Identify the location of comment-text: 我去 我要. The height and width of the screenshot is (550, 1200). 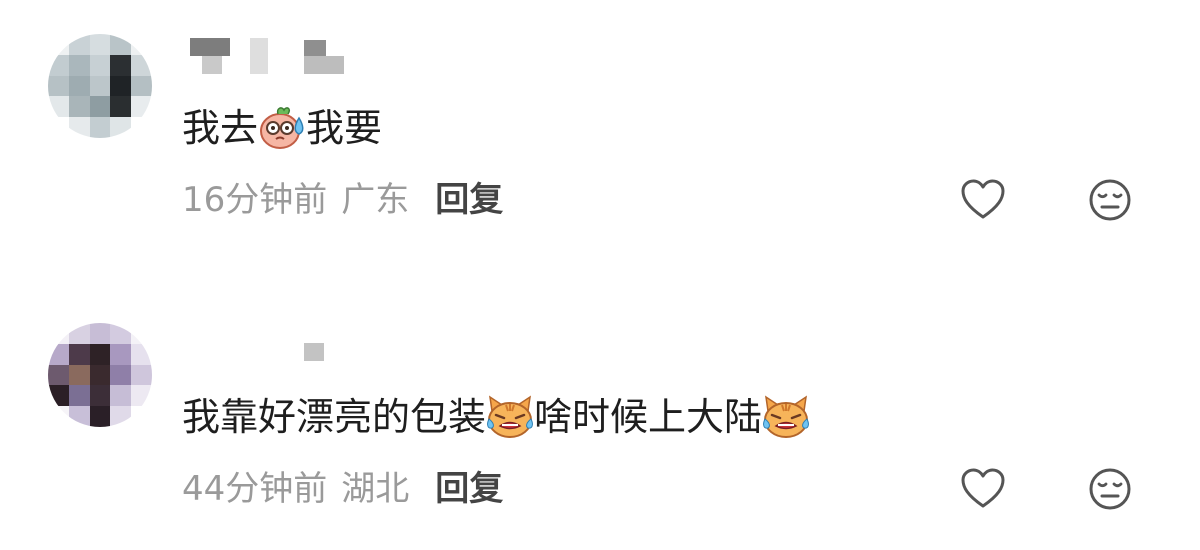
(282, 128).